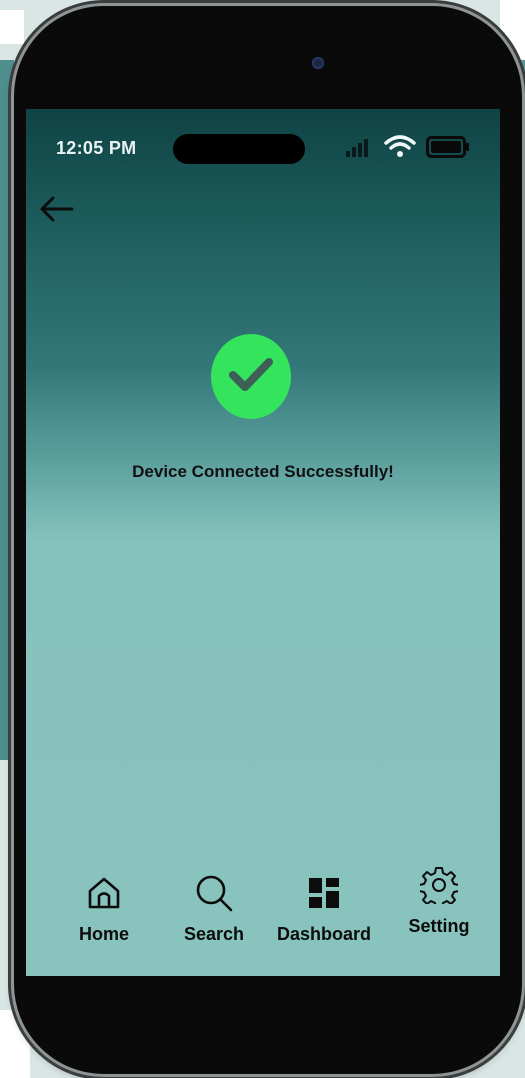  I want to click on arrow-left-icon, so click(56, 212).